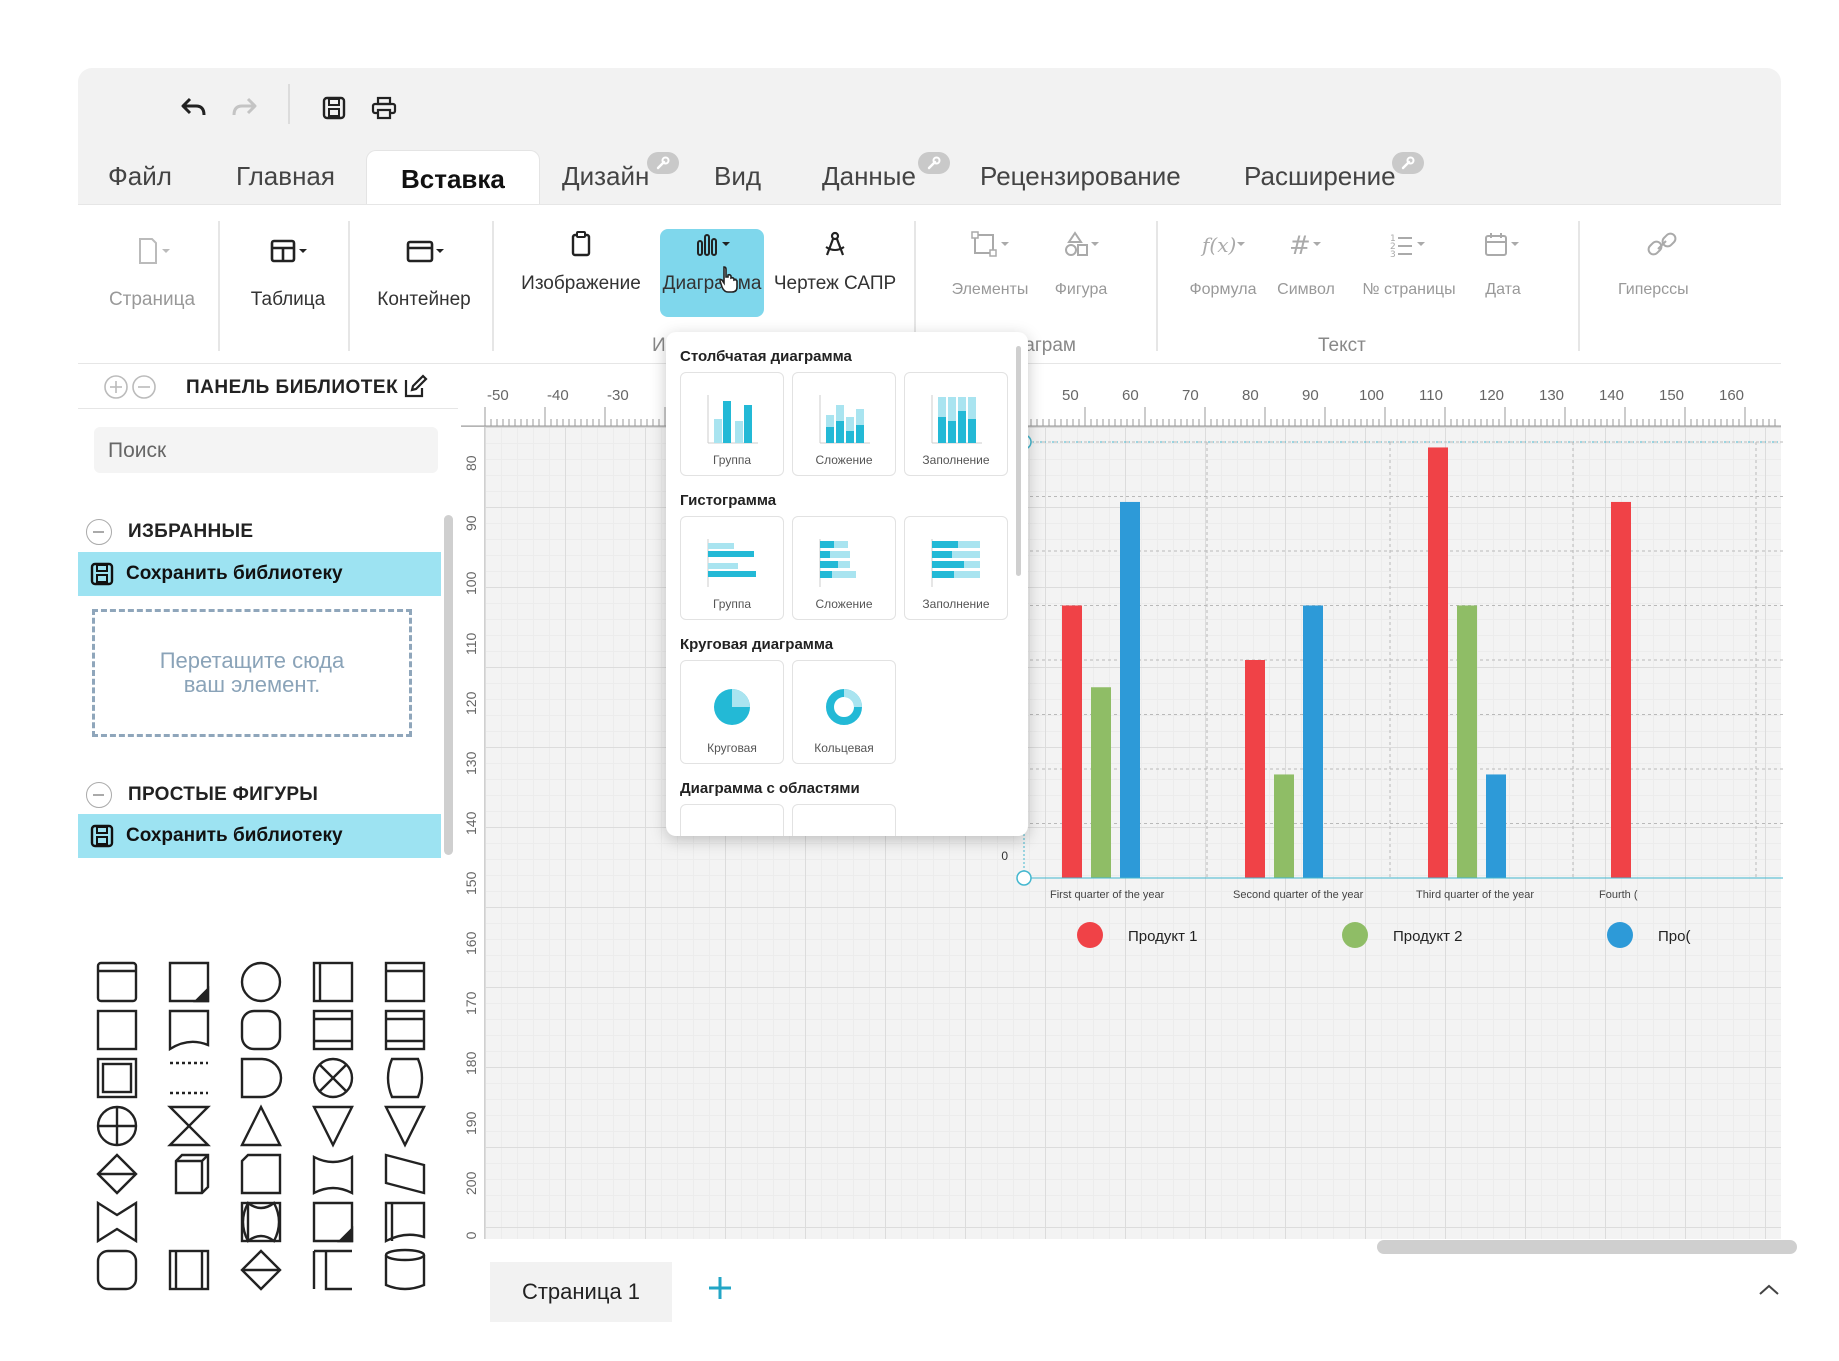  Describe the element at coordinates (732, 820) in the screenshot. I see `area-option` at that location.